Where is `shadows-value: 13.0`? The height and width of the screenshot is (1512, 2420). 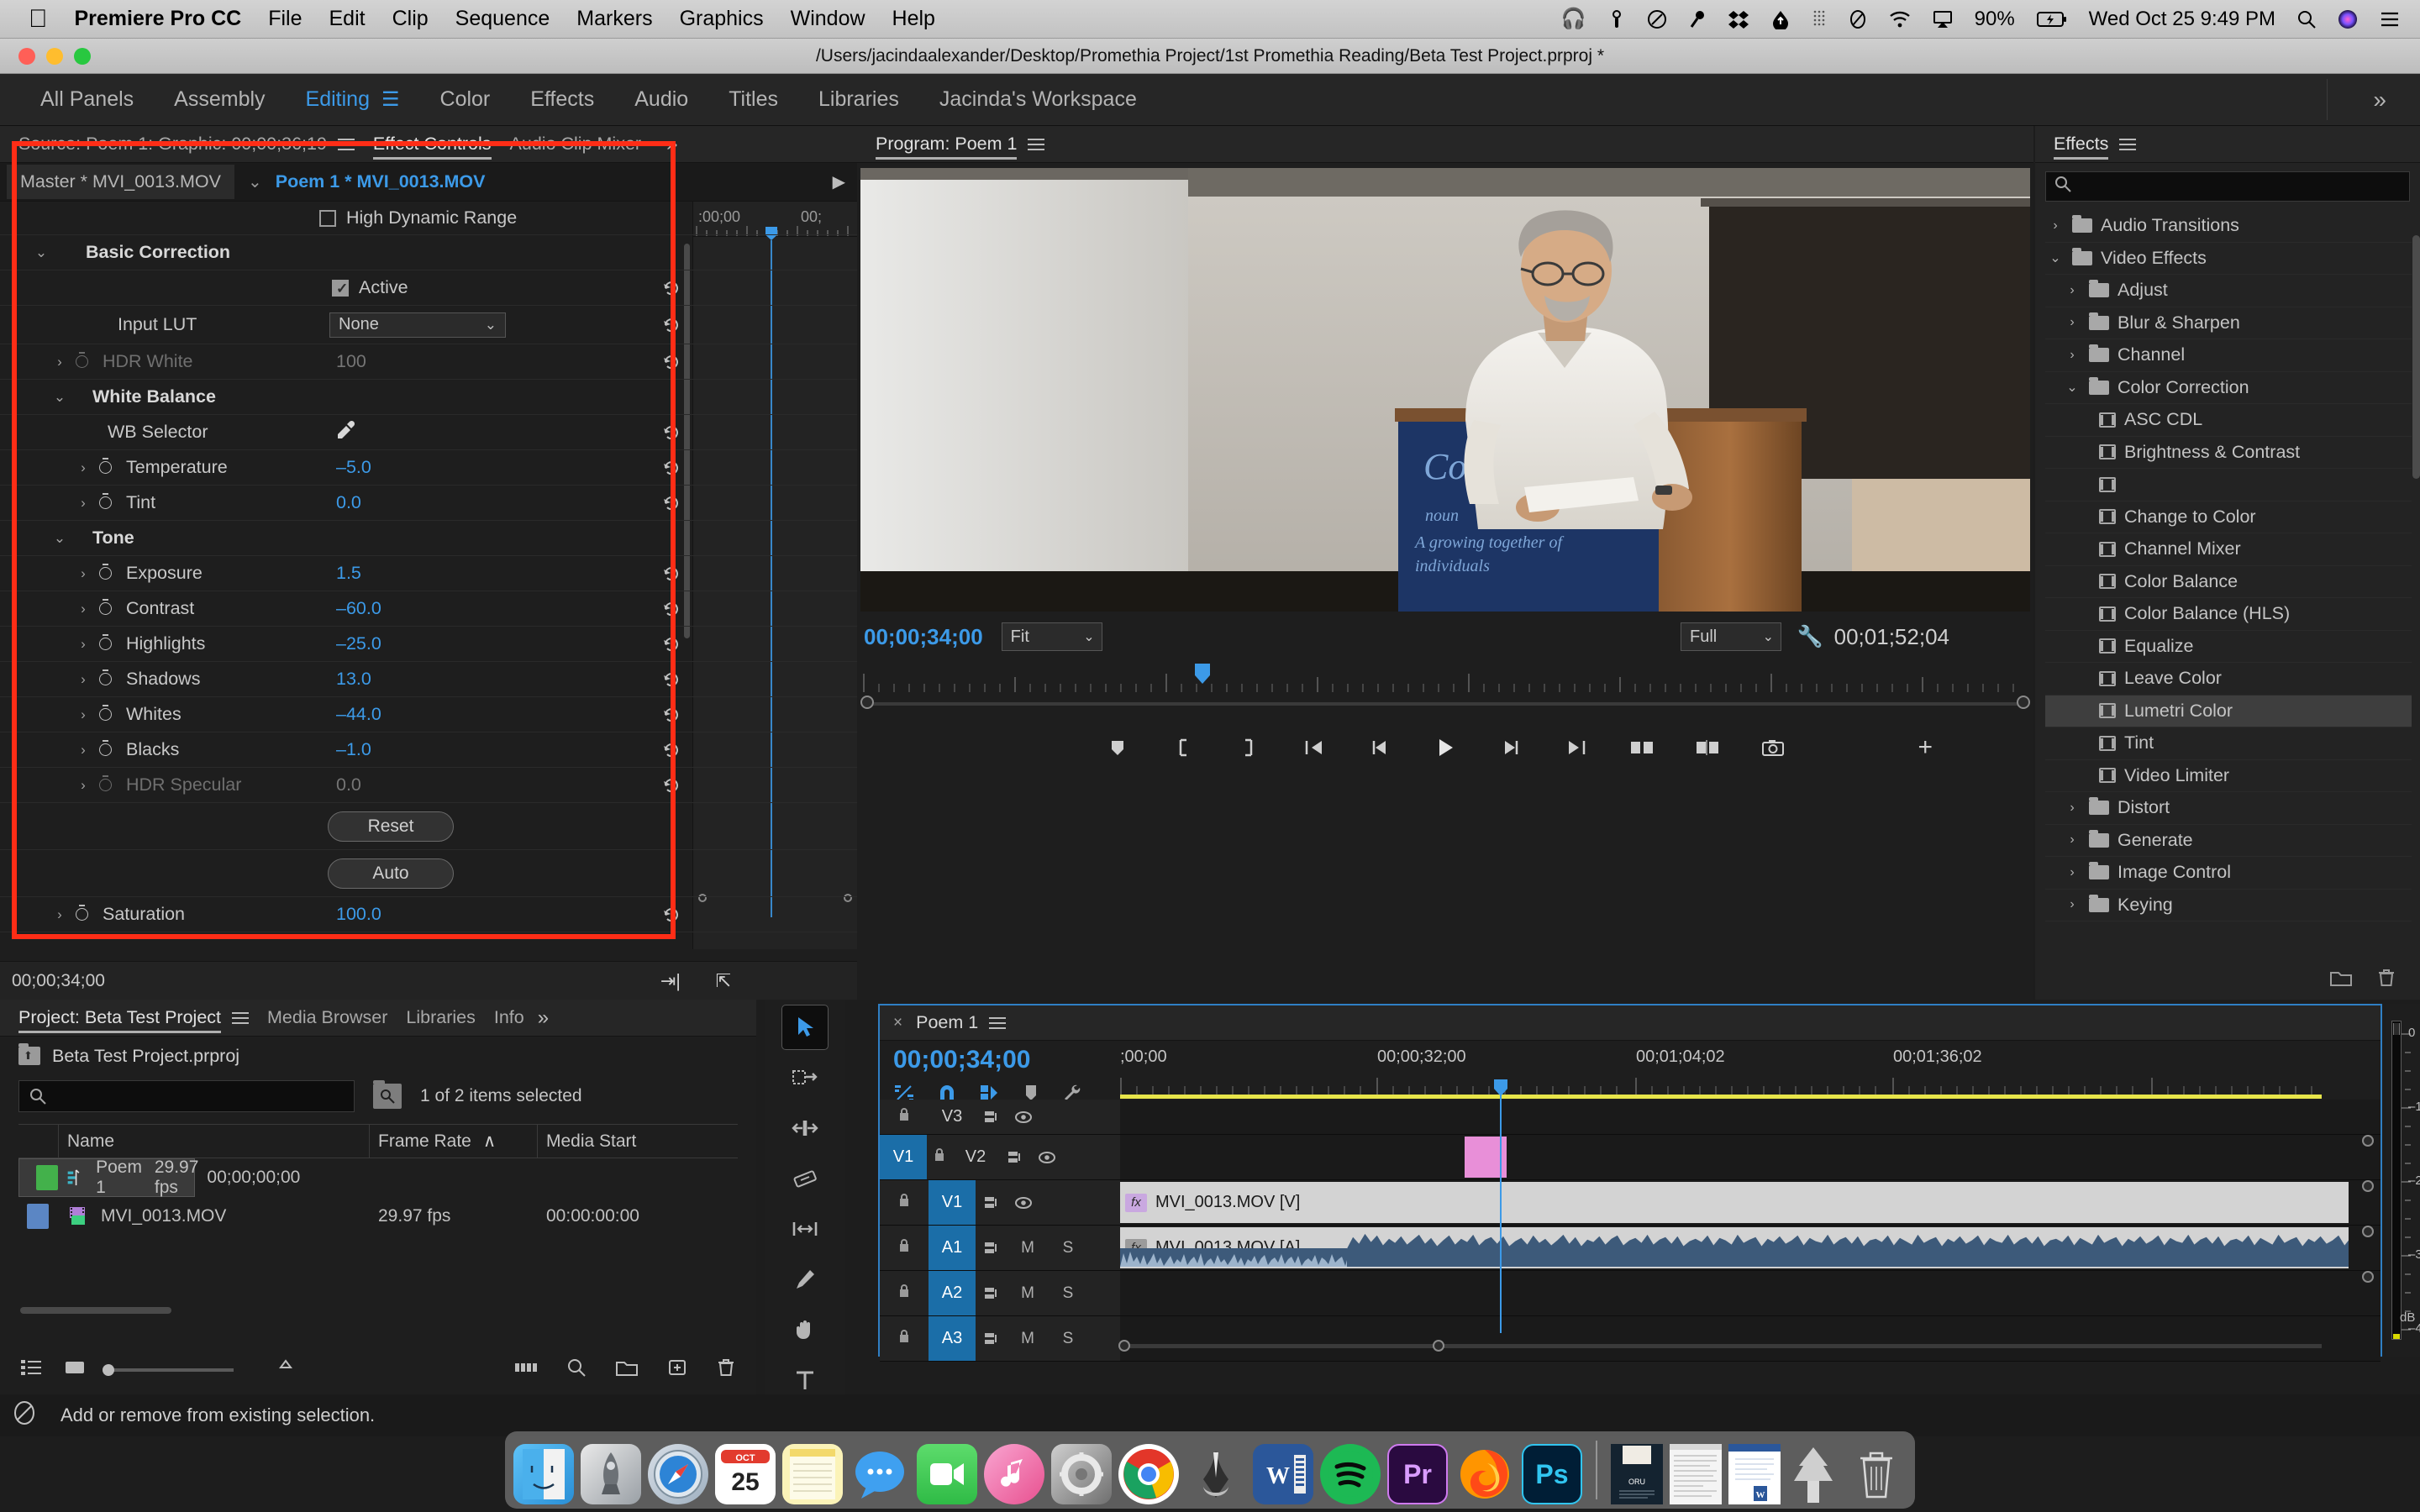
shadows-value: 13.0 is located at coordinates (353, 679).